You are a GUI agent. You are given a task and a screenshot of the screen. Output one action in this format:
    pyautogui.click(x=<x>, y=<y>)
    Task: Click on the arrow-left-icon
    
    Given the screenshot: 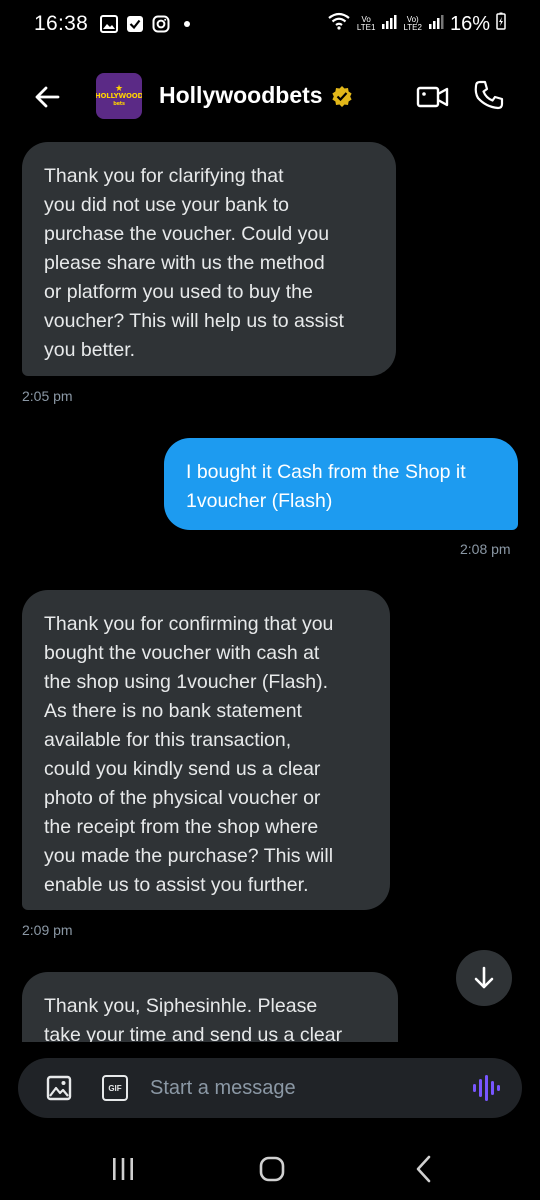 What is the action you would take?
    pyautogui.click(x=47, y=97)
    